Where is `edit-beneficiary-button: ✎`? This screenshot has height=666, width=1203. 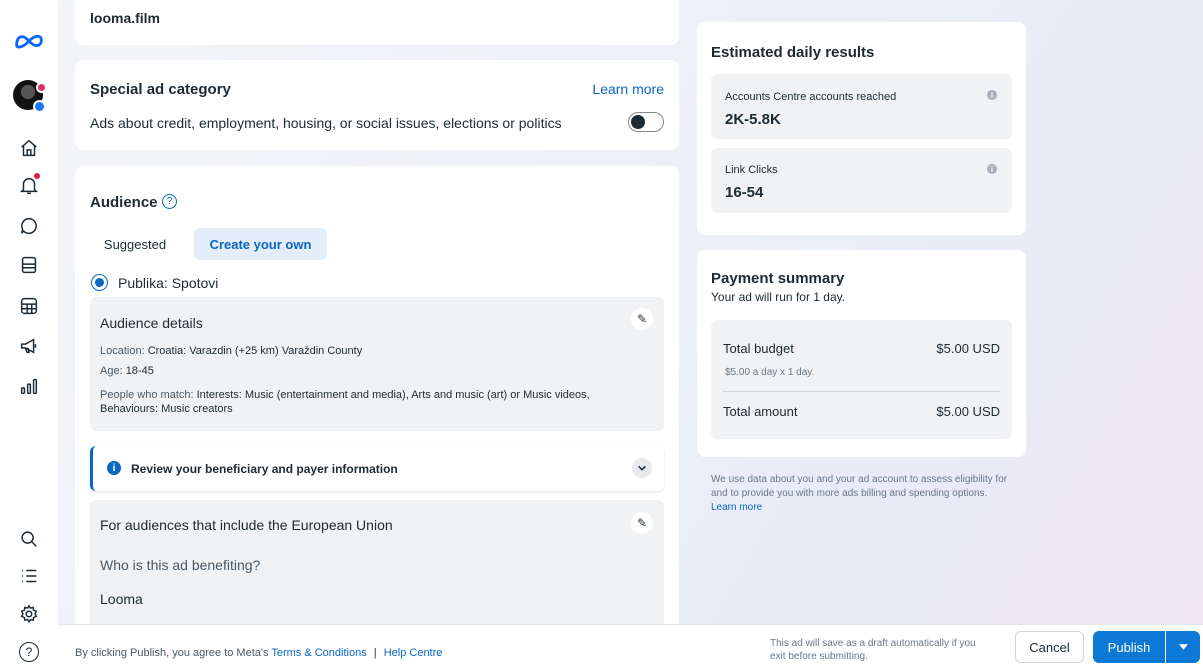 edit-beneficiary-button: ✎ is located at coordinates (642, 523).